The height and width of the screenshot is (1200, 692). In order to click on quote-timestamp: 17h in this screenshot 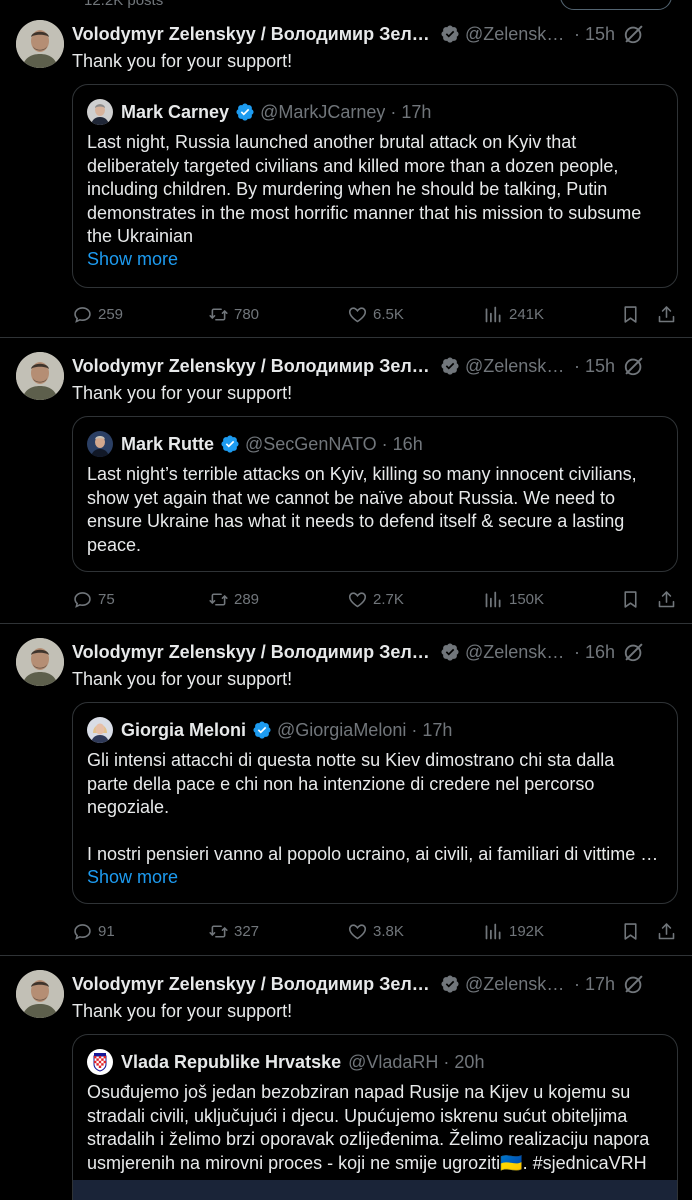, I will do `click(416, 111)`.